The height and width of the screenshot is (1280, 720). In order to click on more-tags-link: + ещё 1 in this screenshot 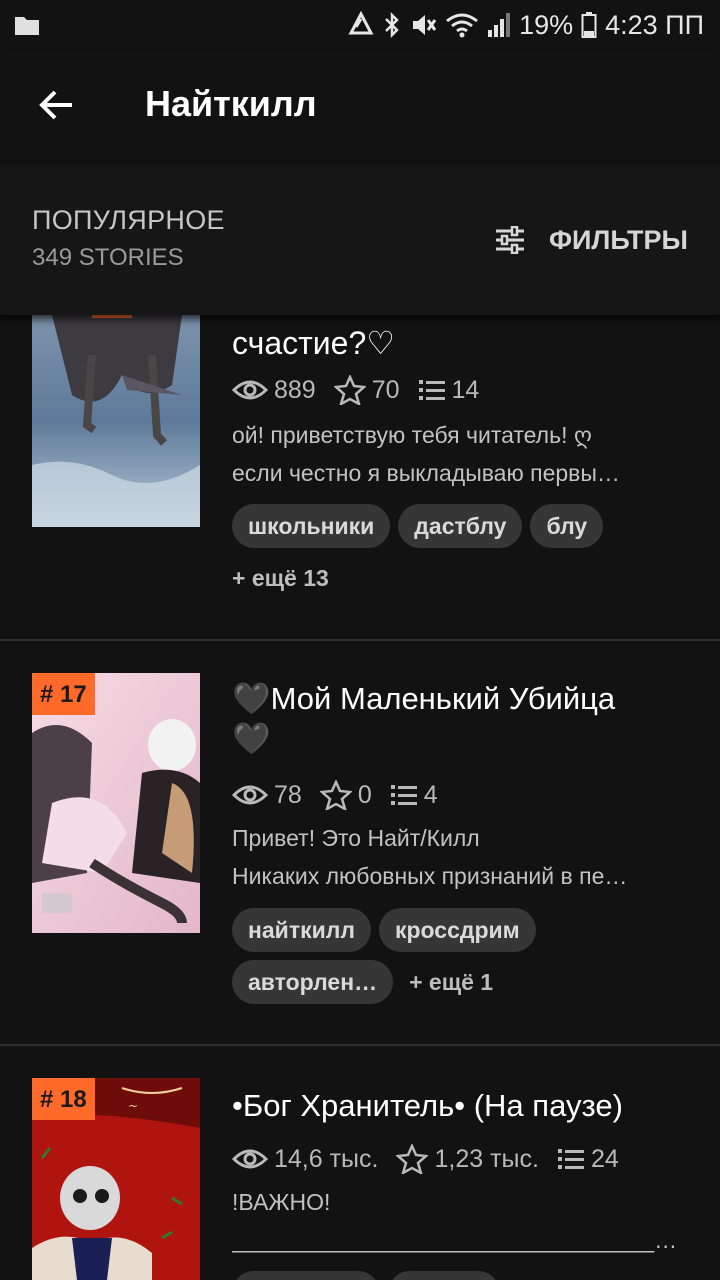, I will do `click(451, 982)`.